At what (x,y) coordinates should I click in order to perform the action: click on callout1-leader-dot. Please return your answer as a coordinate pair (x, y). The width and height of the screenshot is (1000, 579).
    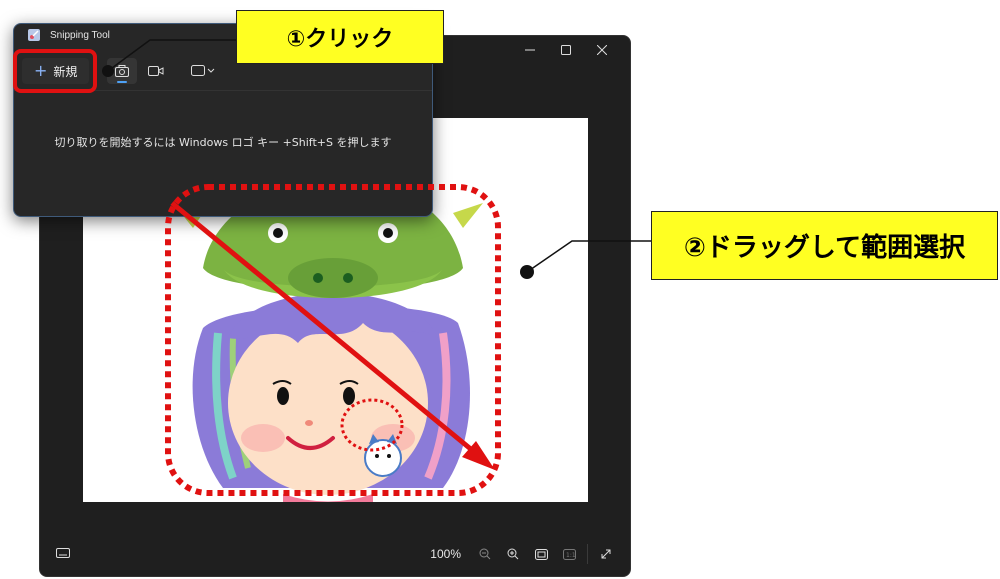
    Looking at the image, I should click on (108, 71).